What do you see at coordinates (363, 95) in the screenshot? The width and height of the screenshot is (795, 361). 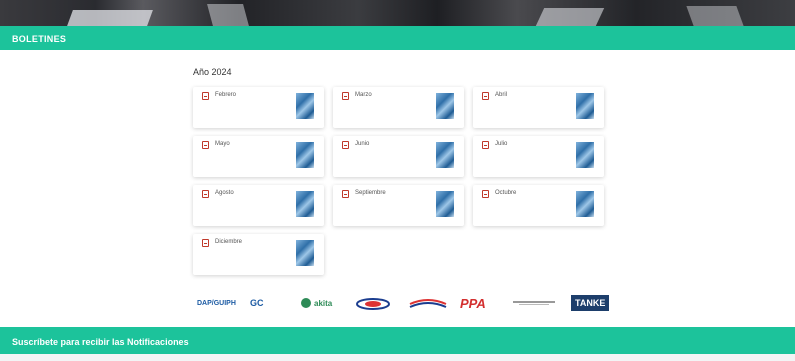 I see `bulletin-month-label: Marzo` at bounding box center [363, 95].